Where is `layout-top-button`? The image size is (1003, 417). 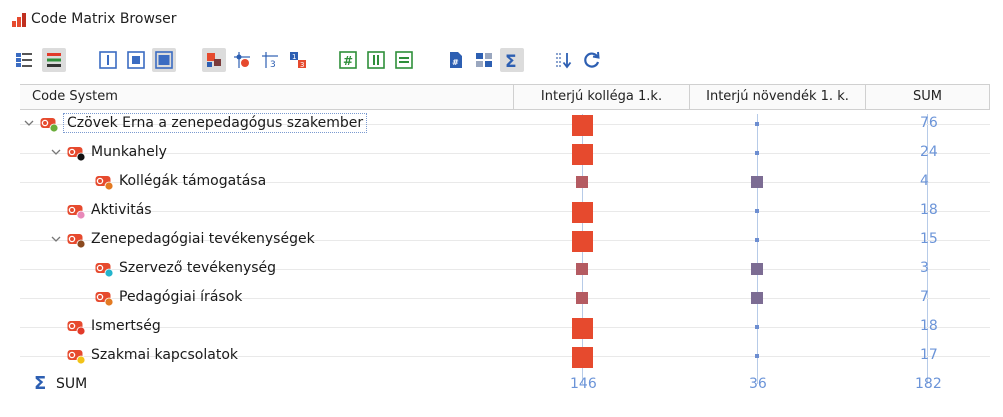 layout-top-button is located at coordinates (108, 60).